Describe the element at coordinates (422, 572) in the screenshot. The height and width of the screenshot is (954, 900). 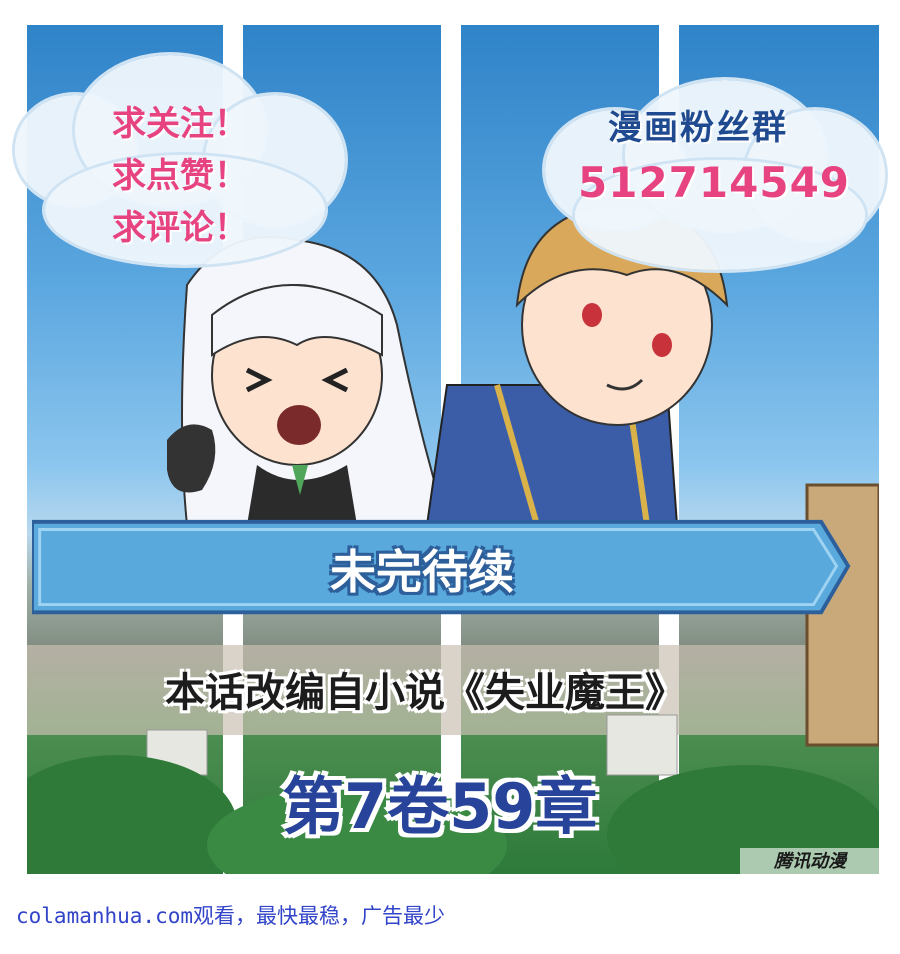
I see `to-be-continued-label: 未完待续` at that location.